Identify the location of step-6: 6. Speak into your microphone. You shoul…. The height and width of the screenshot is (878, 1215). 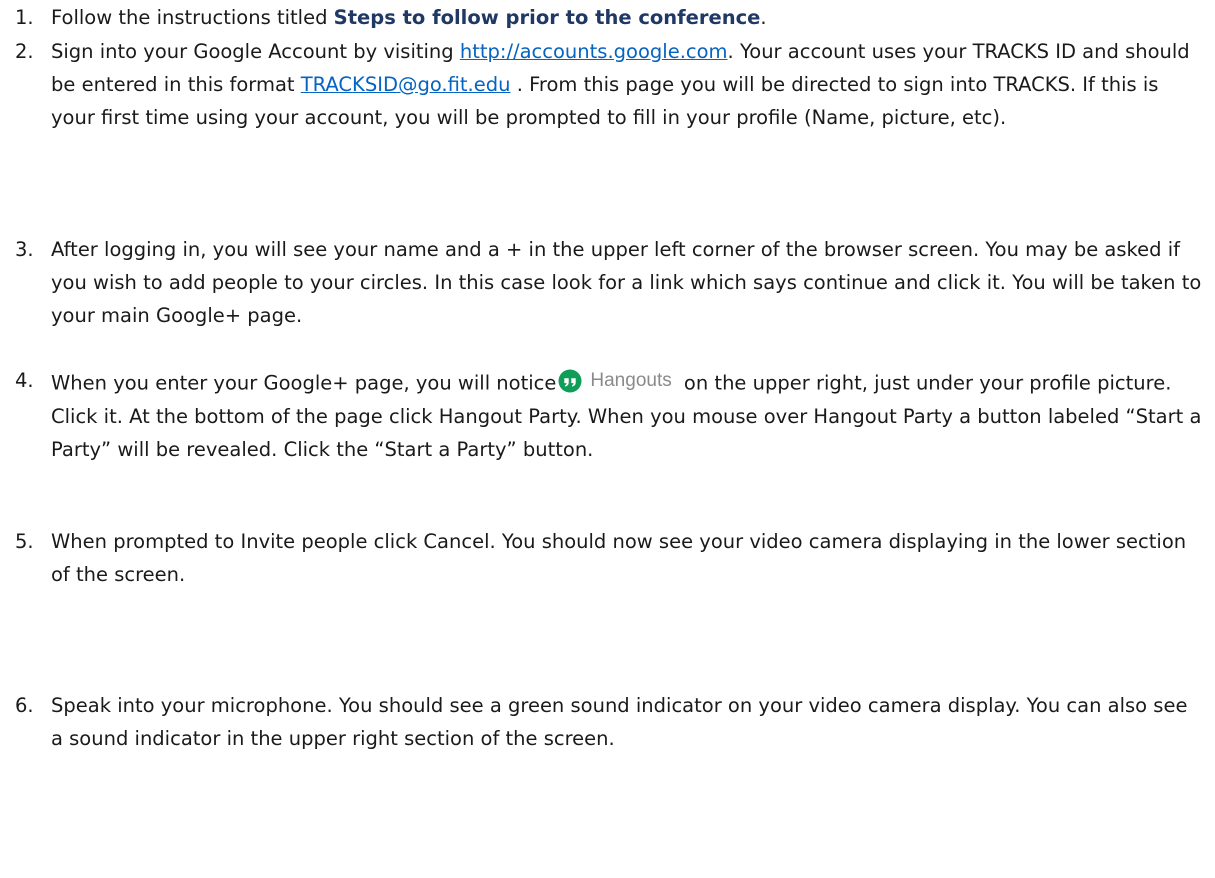
(610, 722).